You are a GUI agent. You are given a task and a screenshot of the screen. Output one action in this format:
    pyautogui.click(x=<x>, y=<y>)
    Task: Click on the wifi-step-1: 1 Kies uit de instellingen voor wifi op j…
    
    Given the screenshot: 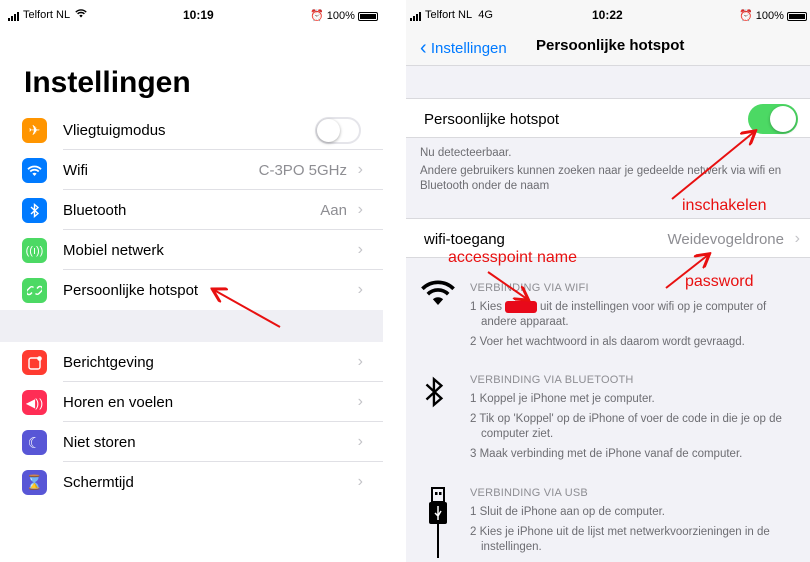 What is the action you would take?
    pyautogui.click(x=618, y=314)
    